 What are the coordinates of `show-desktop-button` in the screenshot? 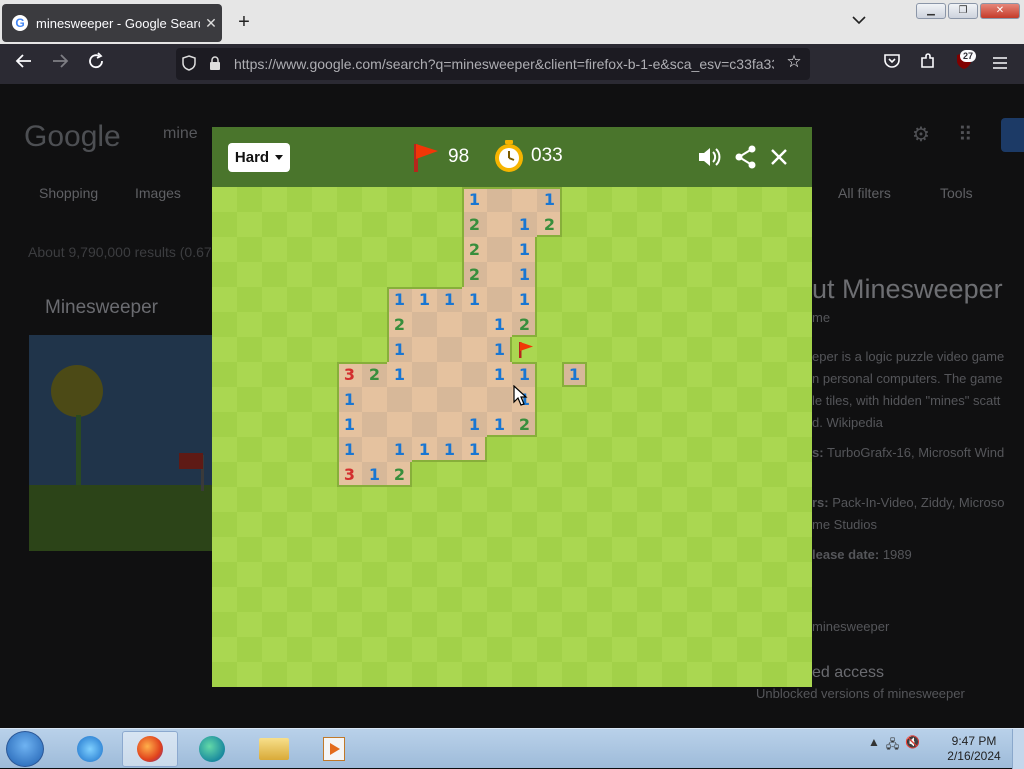 It's located at (1018, 749).